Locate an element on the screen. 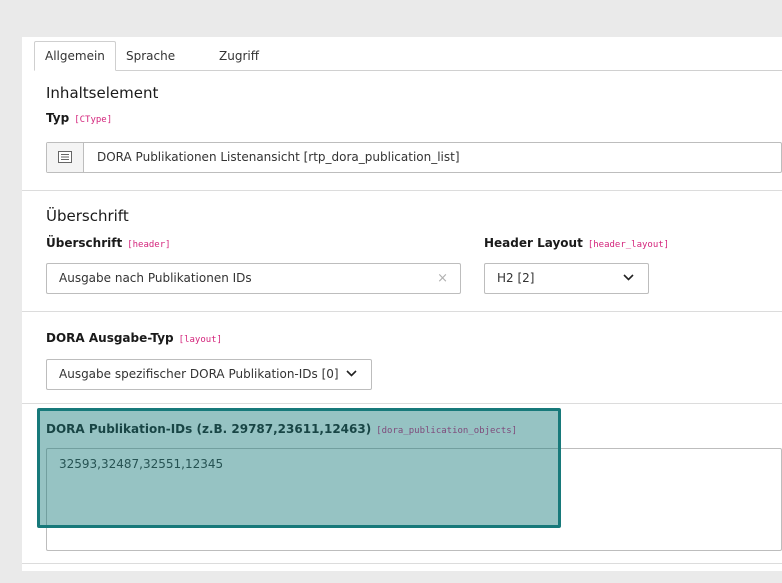 This screenshot has width=782, height=583. selection-highlight is located at coordinates (299, 468).